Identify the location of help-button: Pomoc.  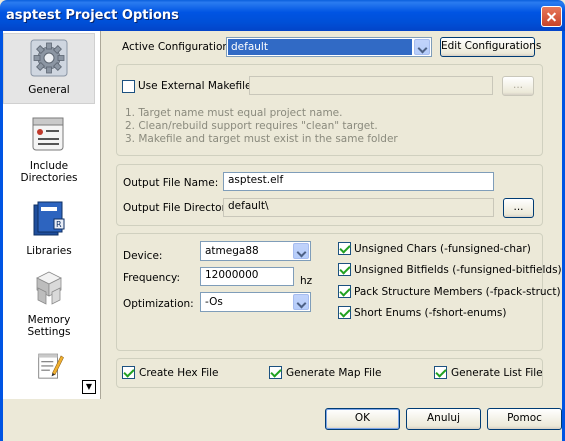
(524, 419).